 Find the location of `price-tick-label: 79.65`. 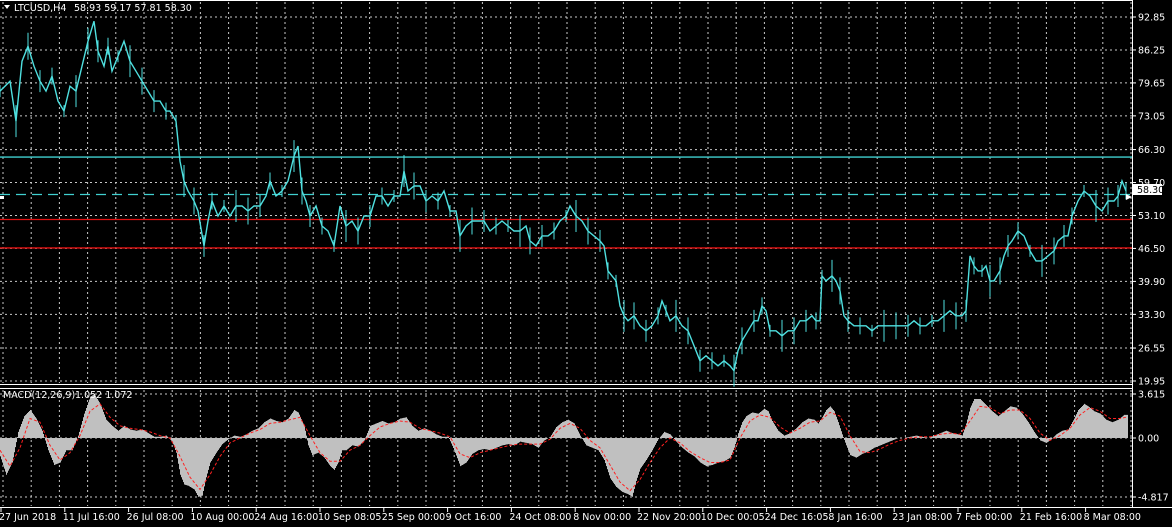

price-tick-label: 79.65 is located at coordinates (1151, 83).